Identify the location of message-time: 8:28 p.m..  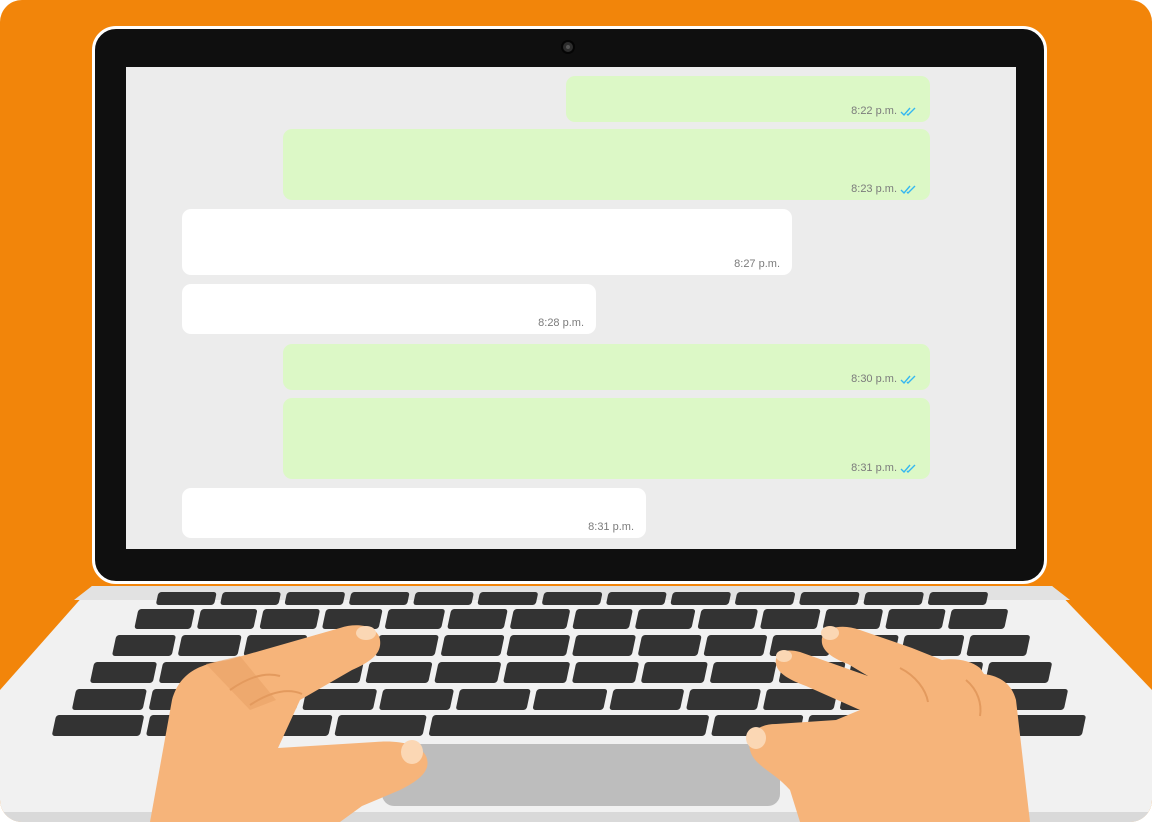
(561, 323).